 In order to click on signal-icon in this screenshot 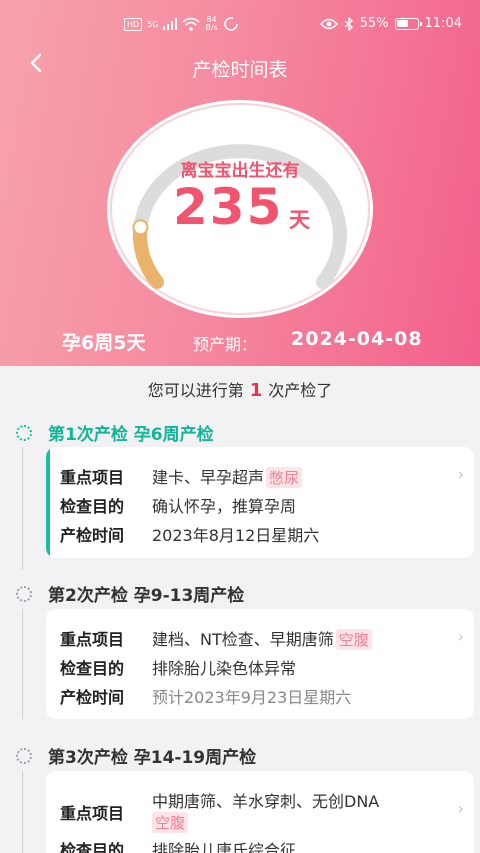, I will do `click(170, 24)`.